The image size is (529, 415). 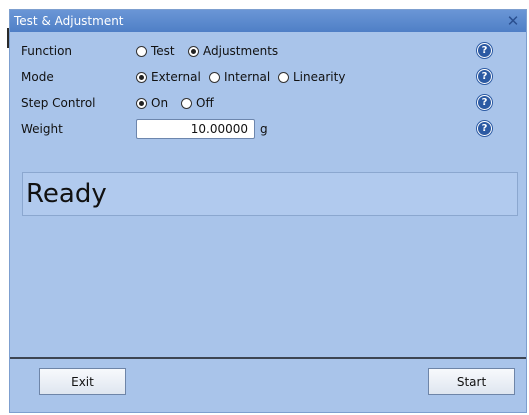 I want to click on step-control-label: Step Control, so click(x=58, y=103).